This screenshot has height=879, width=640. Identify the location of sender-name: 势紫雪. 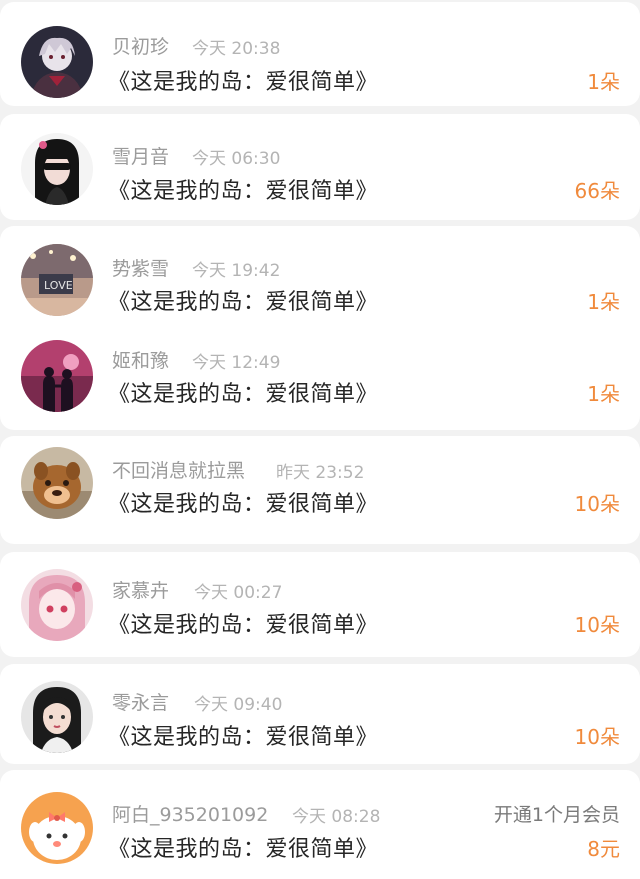
(141, 269).